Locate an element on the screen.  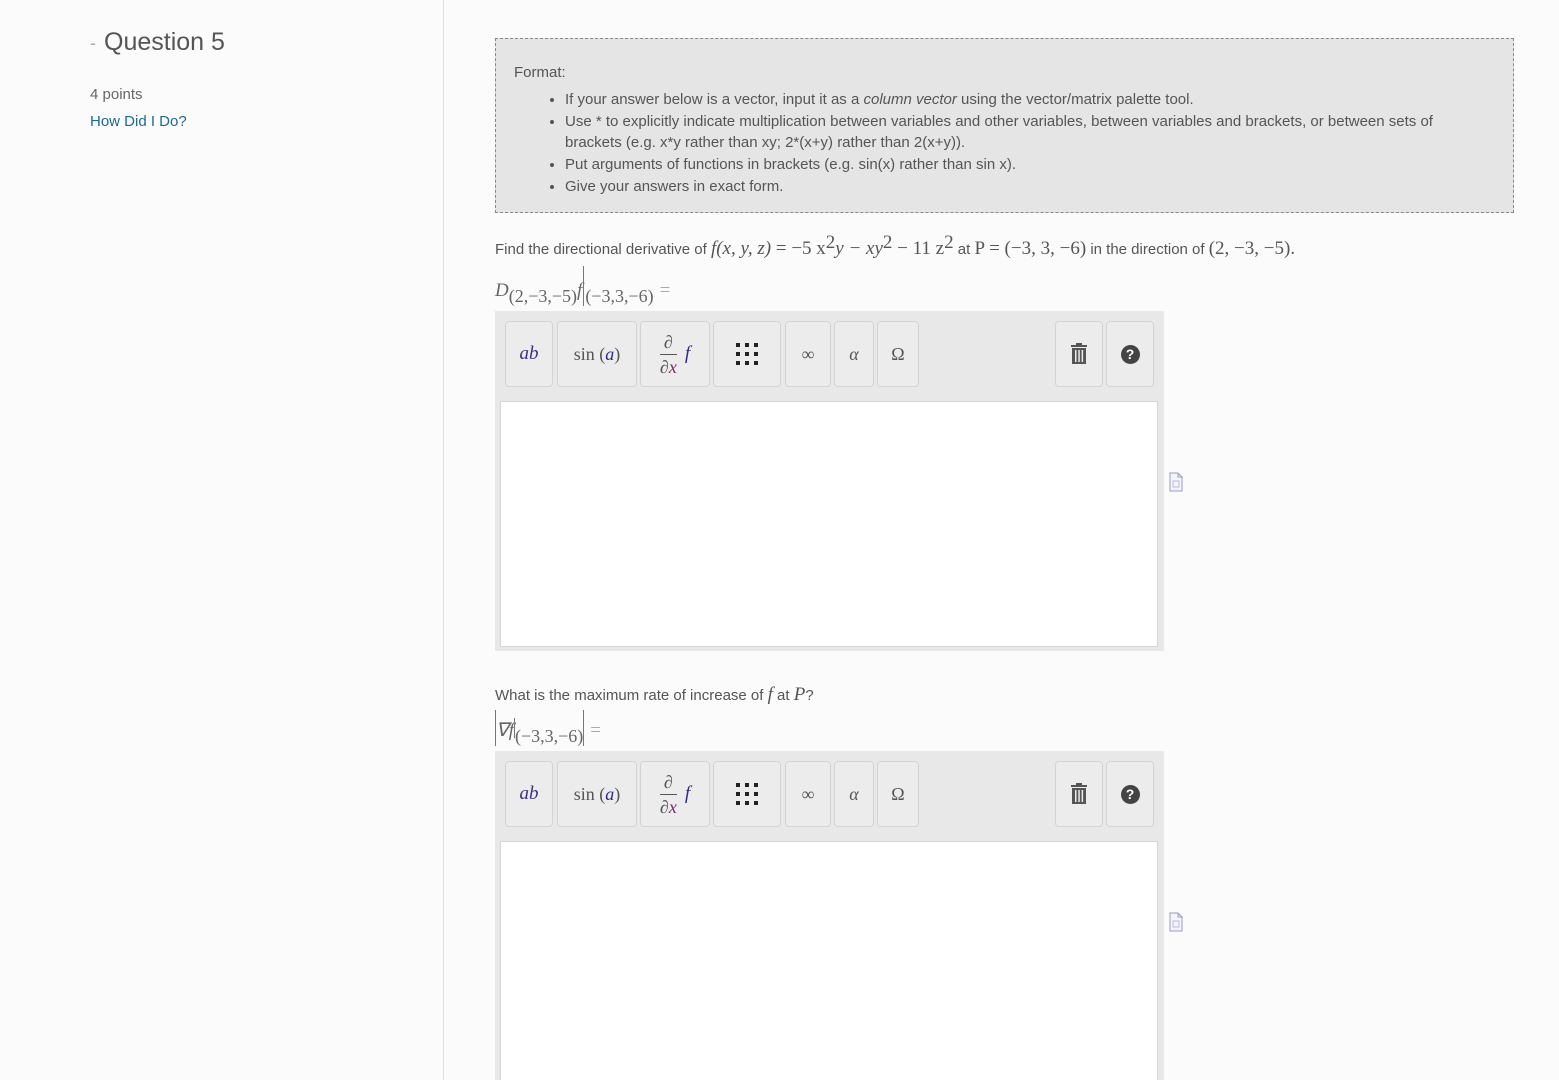
format-item-emphasis: column vector is located at coordinates (910, 99).